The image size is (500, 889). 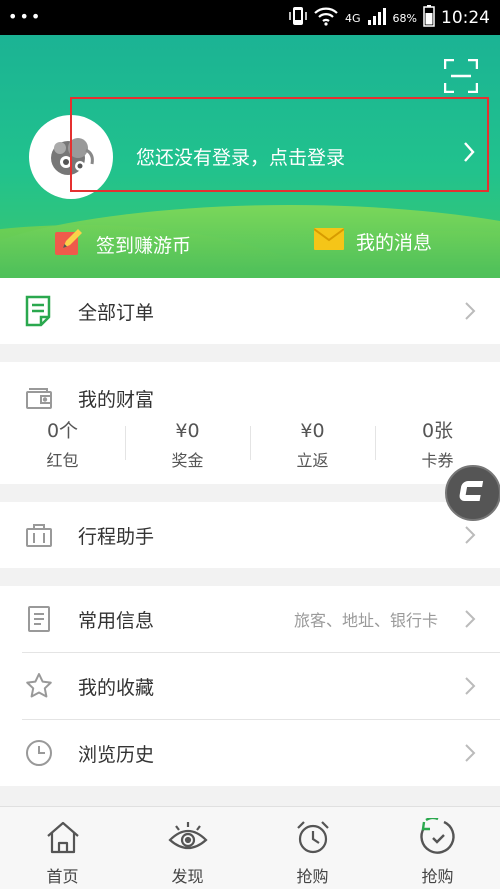 What do you see at coordinates (353, 18) in the screenshot?
I see `network-type: 4G` at bounding box center [353, 18].